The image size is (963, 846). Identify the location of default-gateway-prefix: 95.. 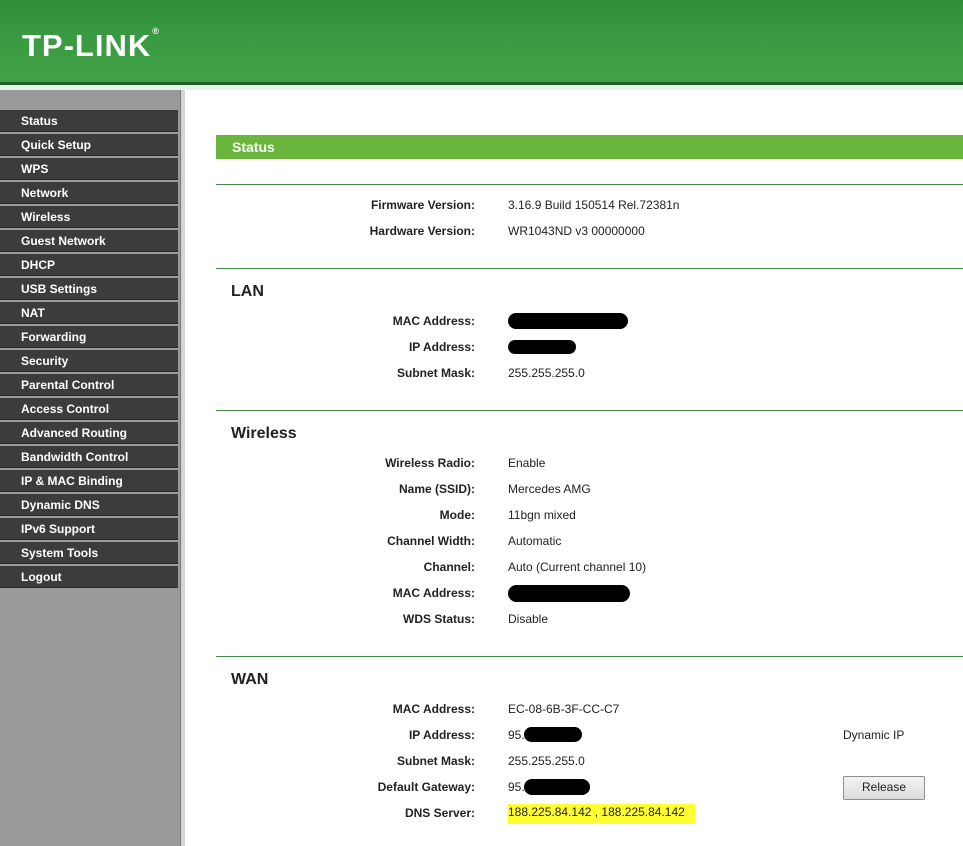
(516, 787).